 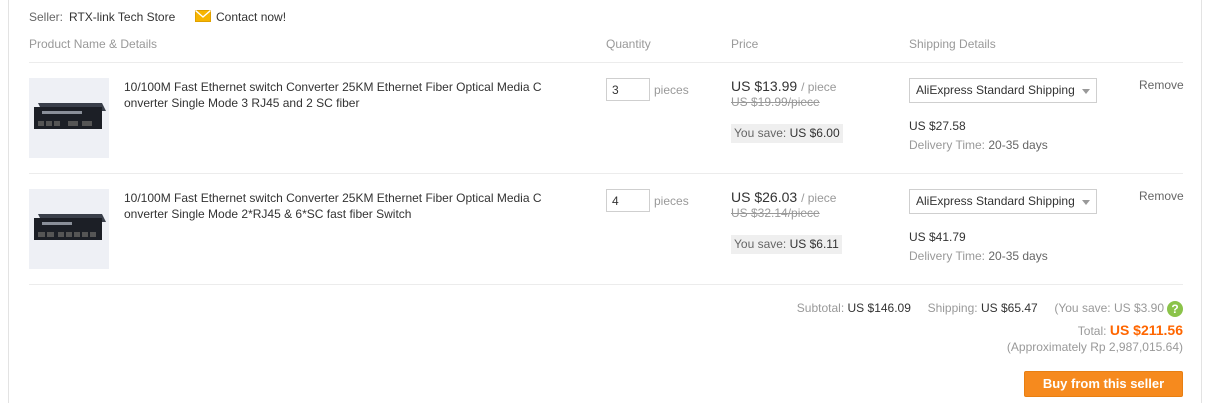 What do you see at coordinates (775, 102) in the screenshot?
I see `original-price: US $19.99/piece` at bounding box center [775, 102].